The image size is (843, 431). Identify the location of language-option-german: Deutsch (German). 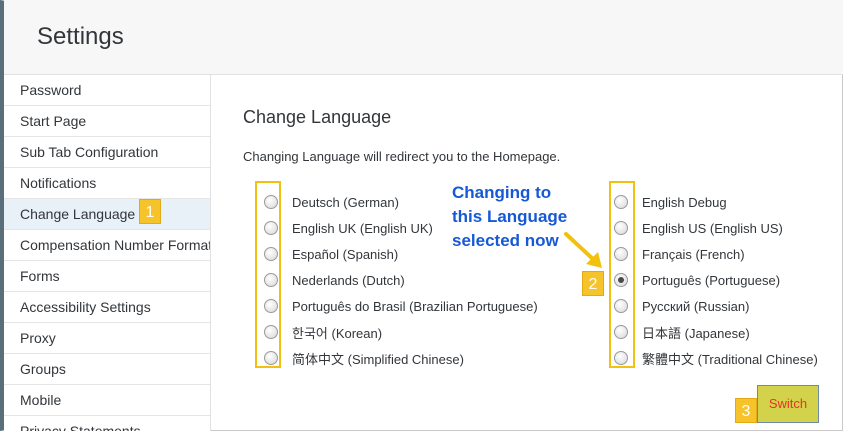
(331, 202).